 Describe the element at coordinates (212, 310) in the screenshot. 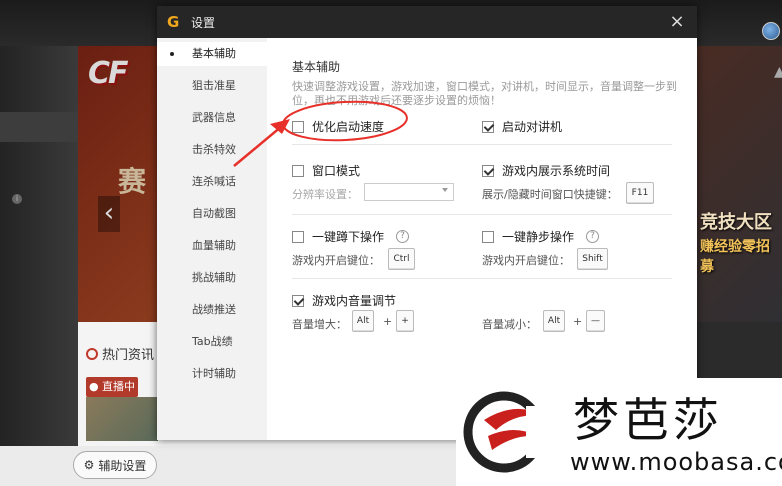

I see `sidebar-item-record-push: 战绩推送` at that location.